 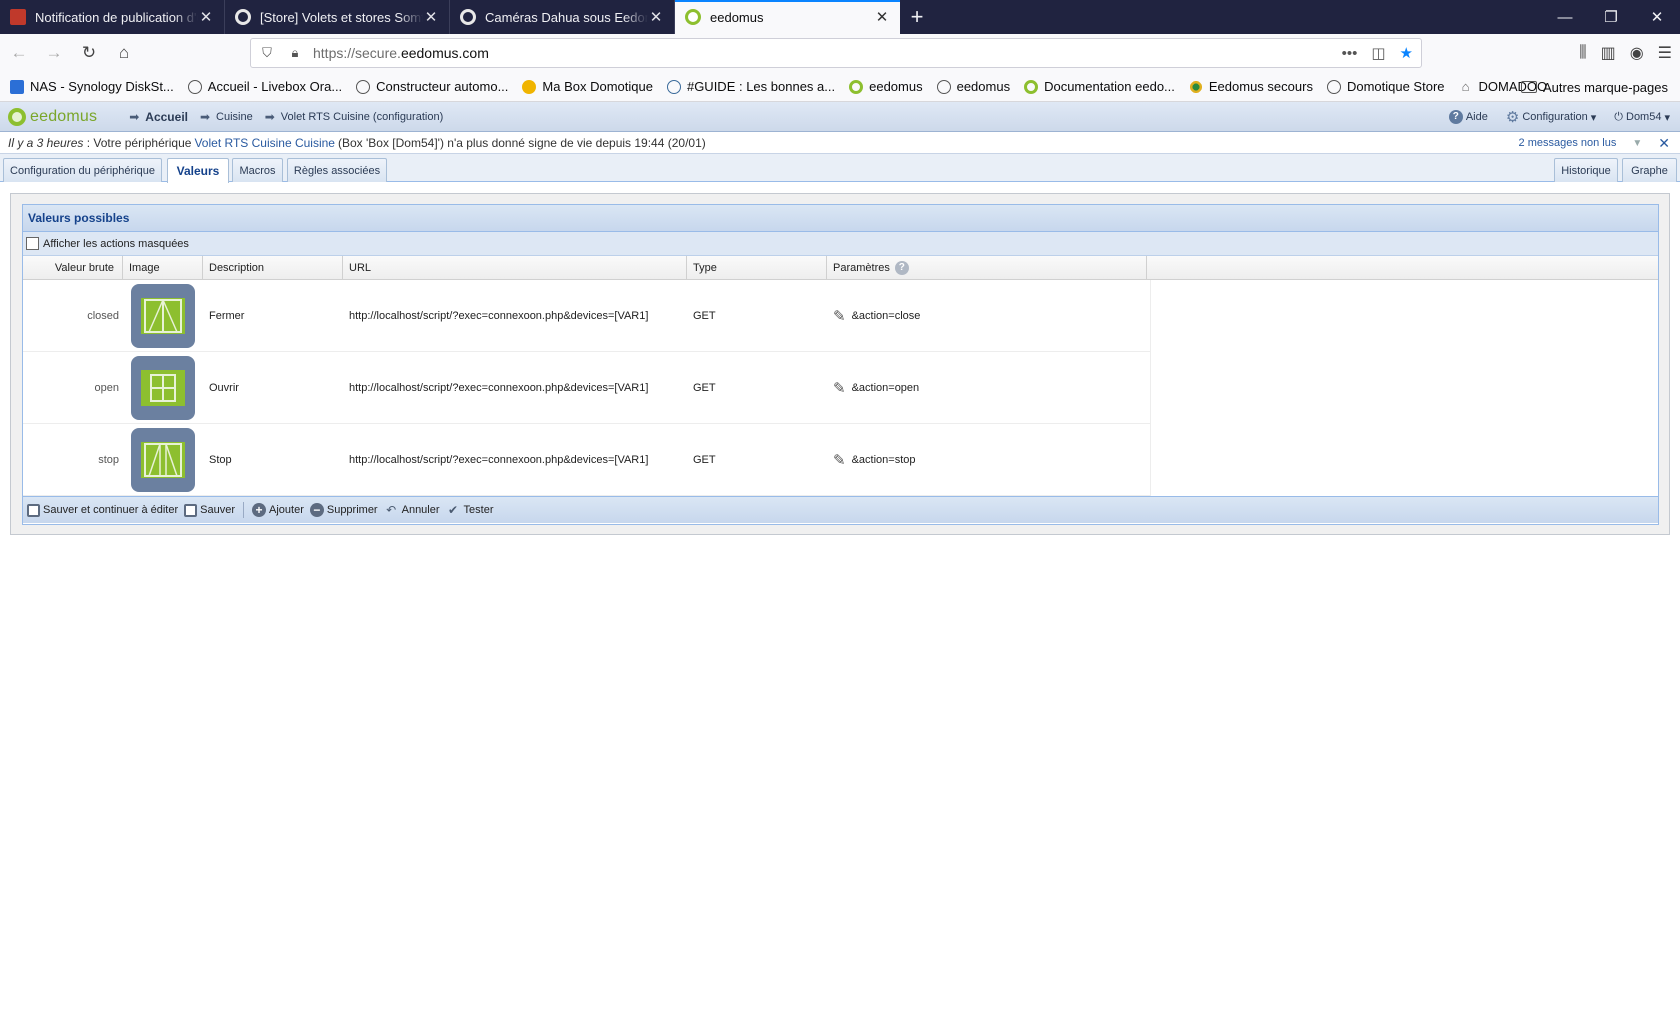 What do you see at coordinates (1565, 17) in the screenshot?
I see `minimize-icon: —` at bounding box center [1565, 17].